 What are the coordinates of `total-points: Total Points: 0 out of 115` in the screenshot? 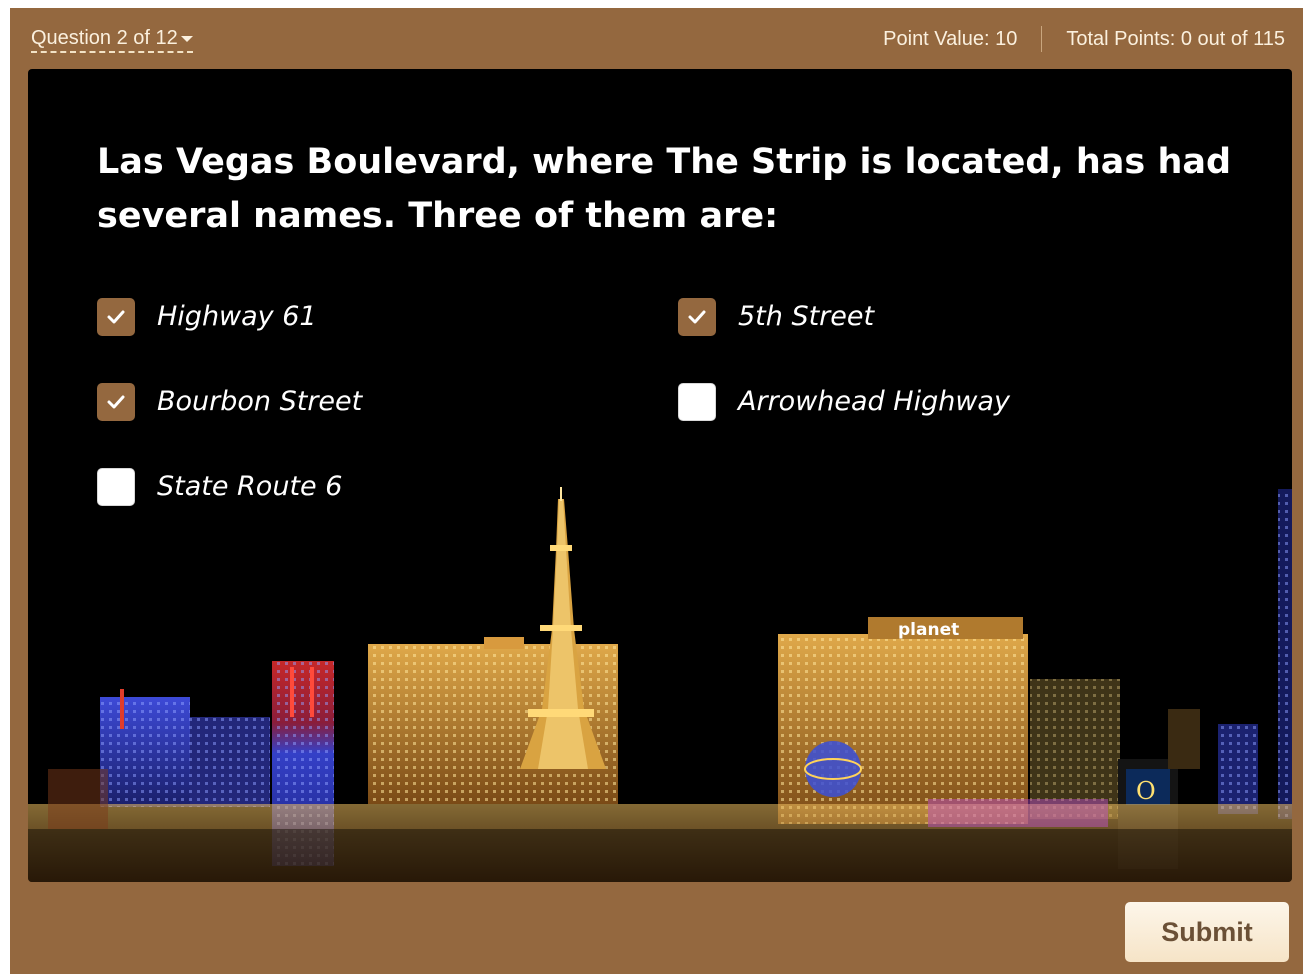 It's located at (1175, 39).